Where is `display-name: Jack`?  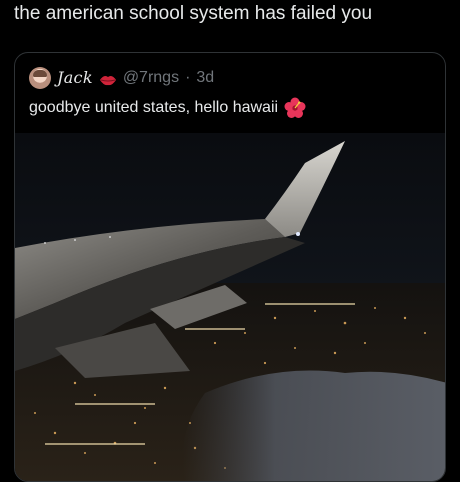 display-name: Jack is located at coordinates (75, 78).